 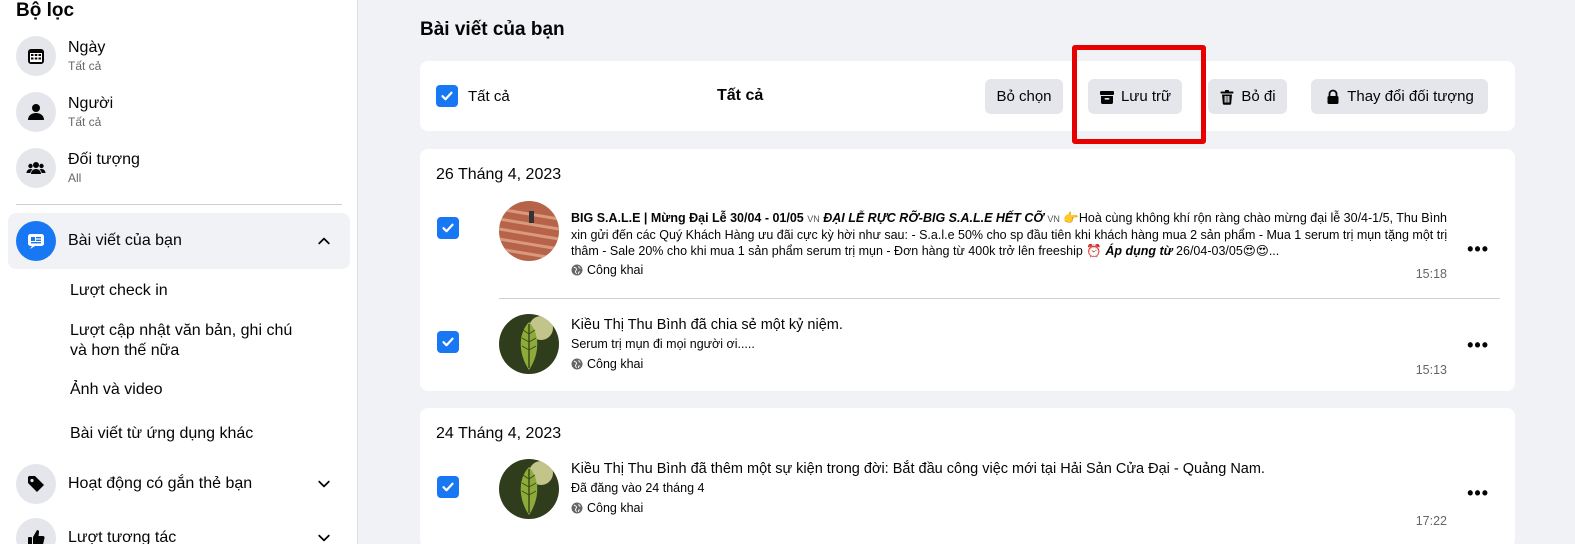 I want to click on change-audience-label: Thay đổi đối tượng, so click(x=1410, y=96).